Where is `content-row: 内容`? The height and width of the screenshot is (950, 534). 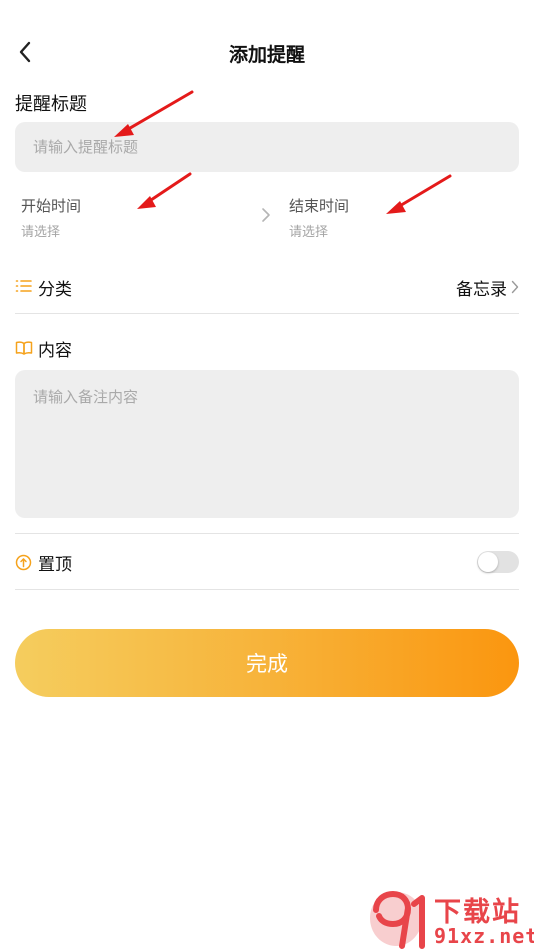
content-row: 内容 is located at coordinates (267, 351).